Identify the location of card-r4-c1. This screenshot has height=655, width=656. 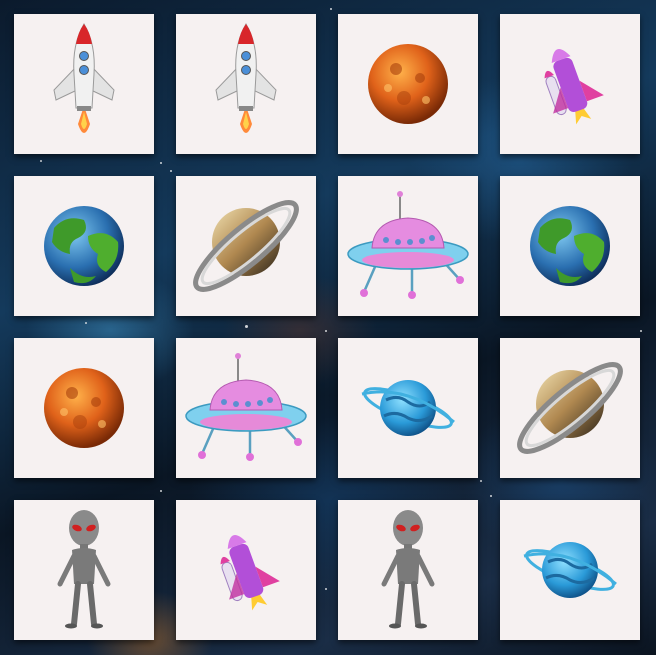
(84, 570).